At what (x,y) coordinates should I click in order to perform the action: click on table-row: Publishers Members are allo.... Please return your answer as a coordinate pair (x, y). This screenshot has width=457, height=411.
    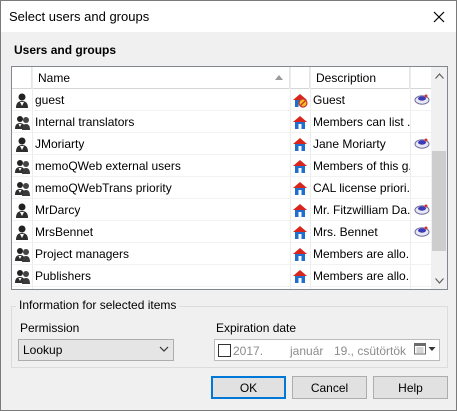
    Looking at the image, I should click on (222, 276).